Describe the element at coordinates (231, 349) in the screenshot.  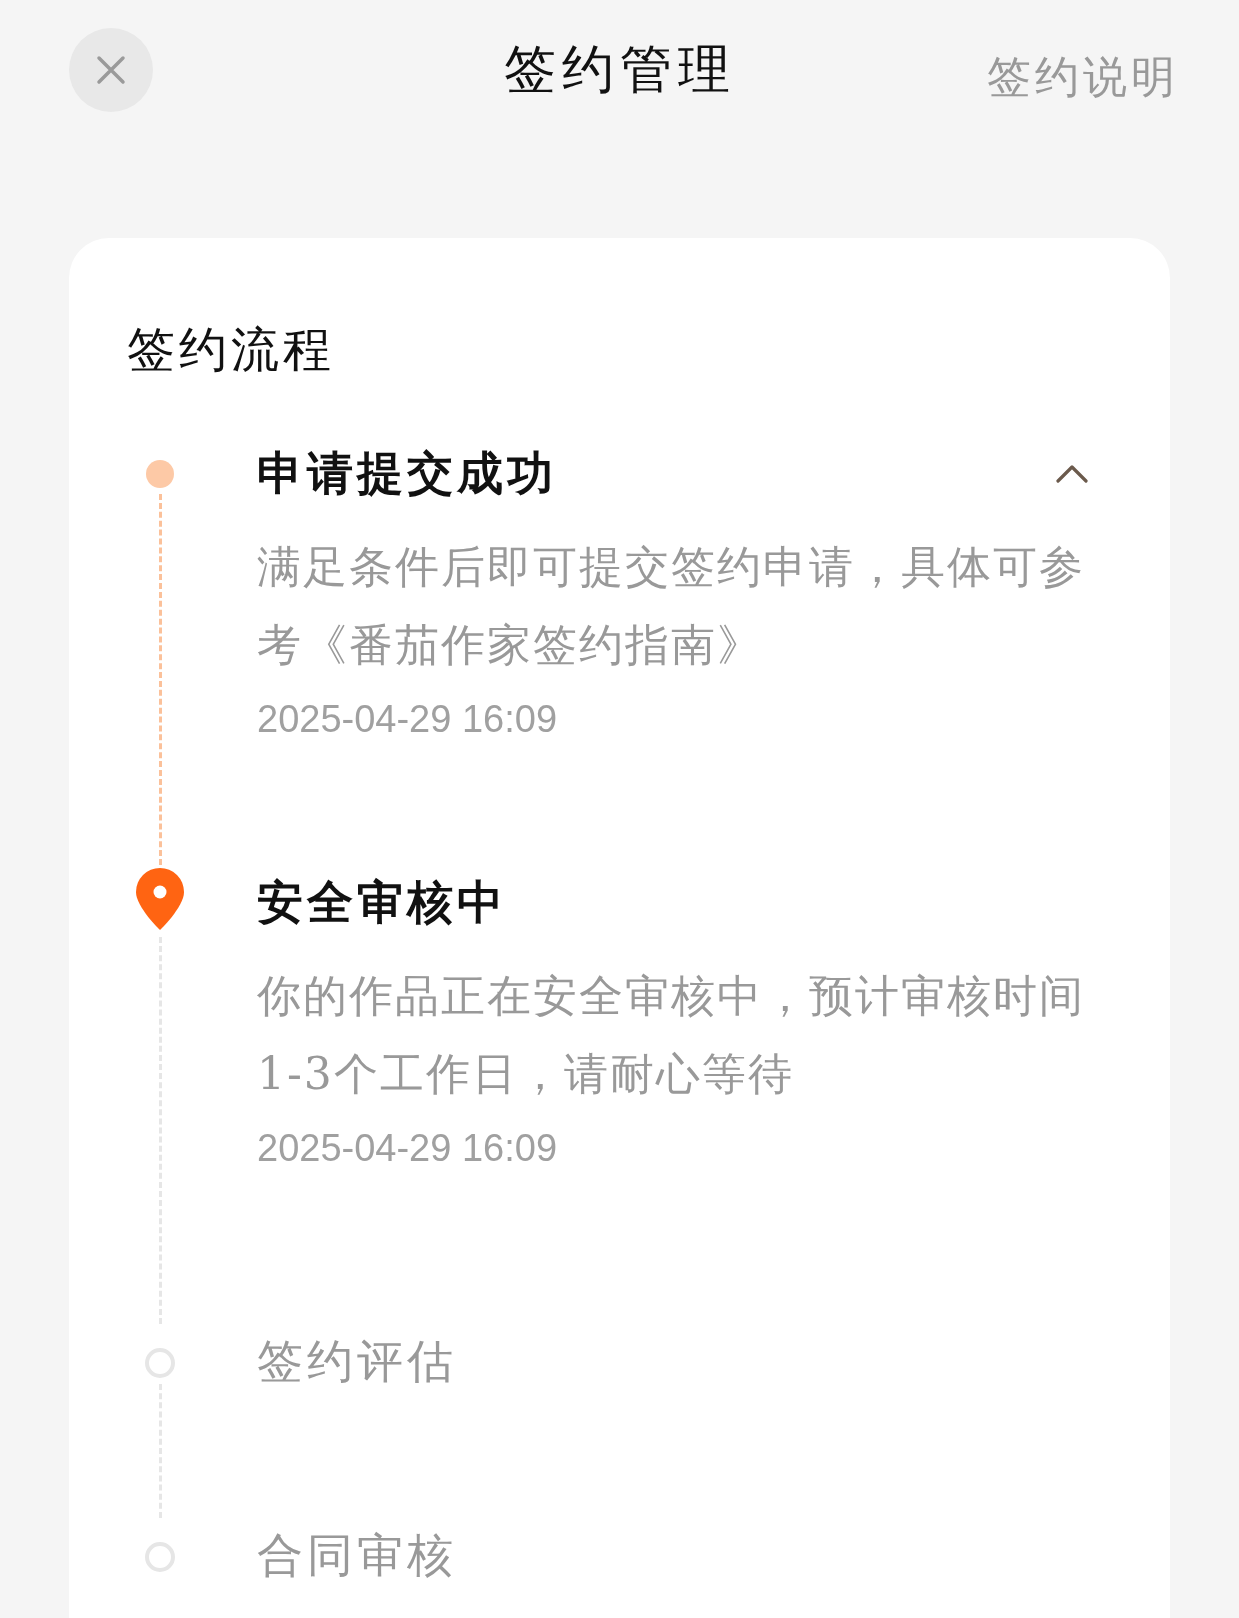
I see `section-heading: 签约流程` at that location.